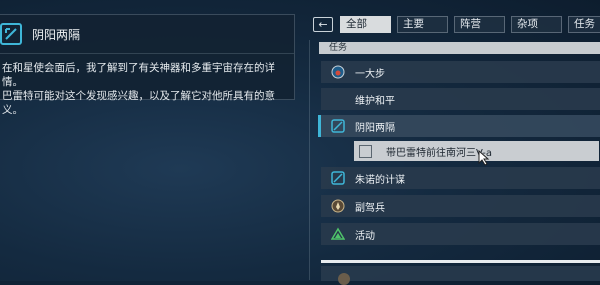  What do you see at coordinates (338, 99) in the screenshot?
I see `blank-icon` at bounding box center [338, 99].